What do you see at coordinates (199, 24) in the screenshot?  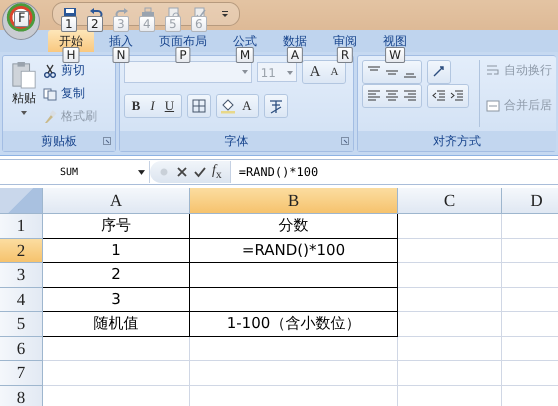 I see `keytip-tooltip: 6` at bounding box center [199, 24].